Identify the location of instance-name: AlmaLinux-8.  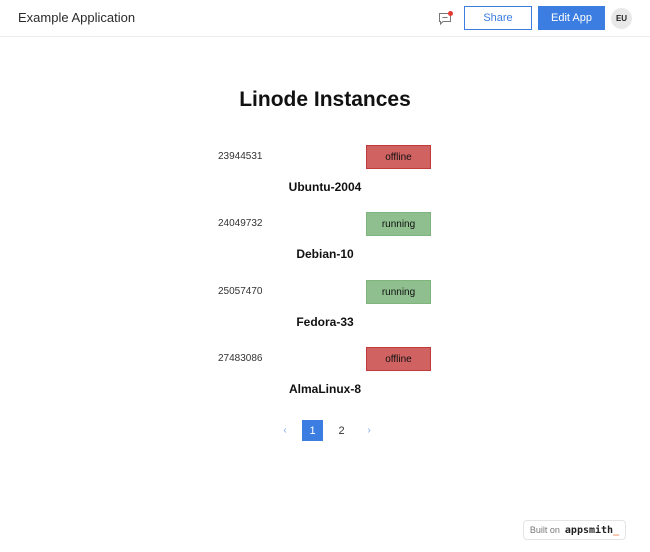
(324, 389).